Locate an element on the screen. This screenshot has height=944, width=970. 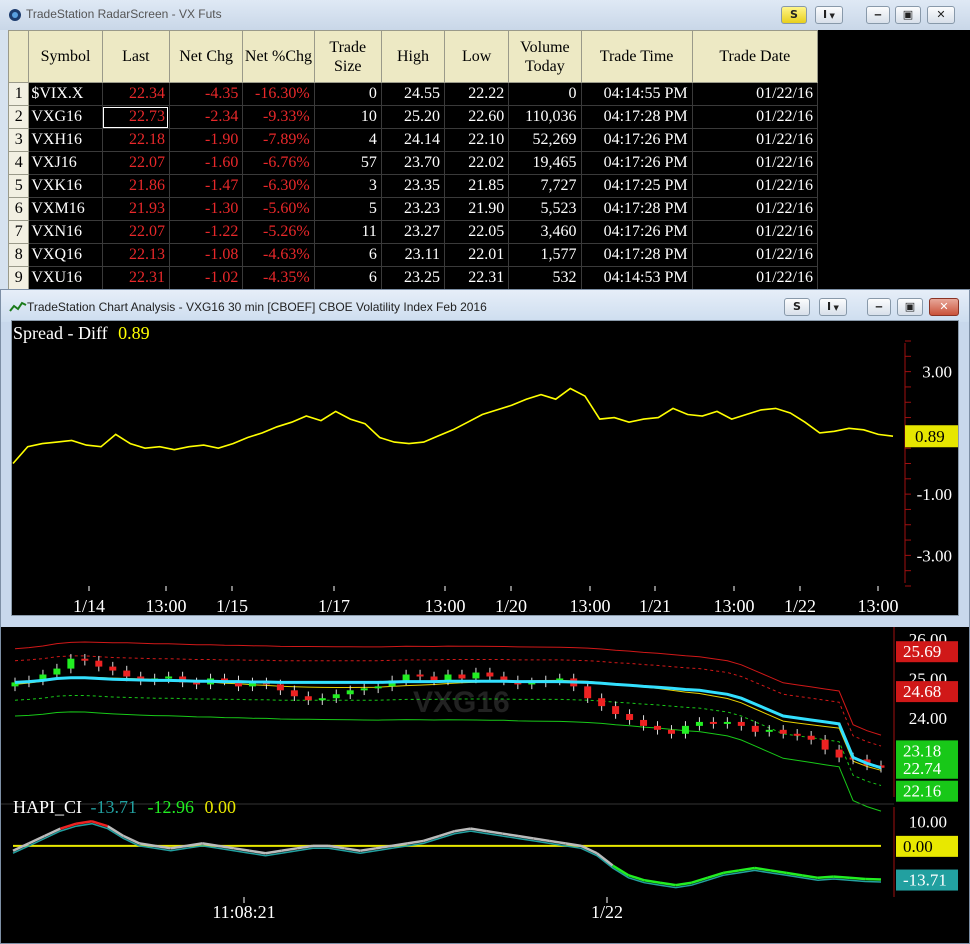
cell-high: 23.11 is located at coordinates (413, 255).